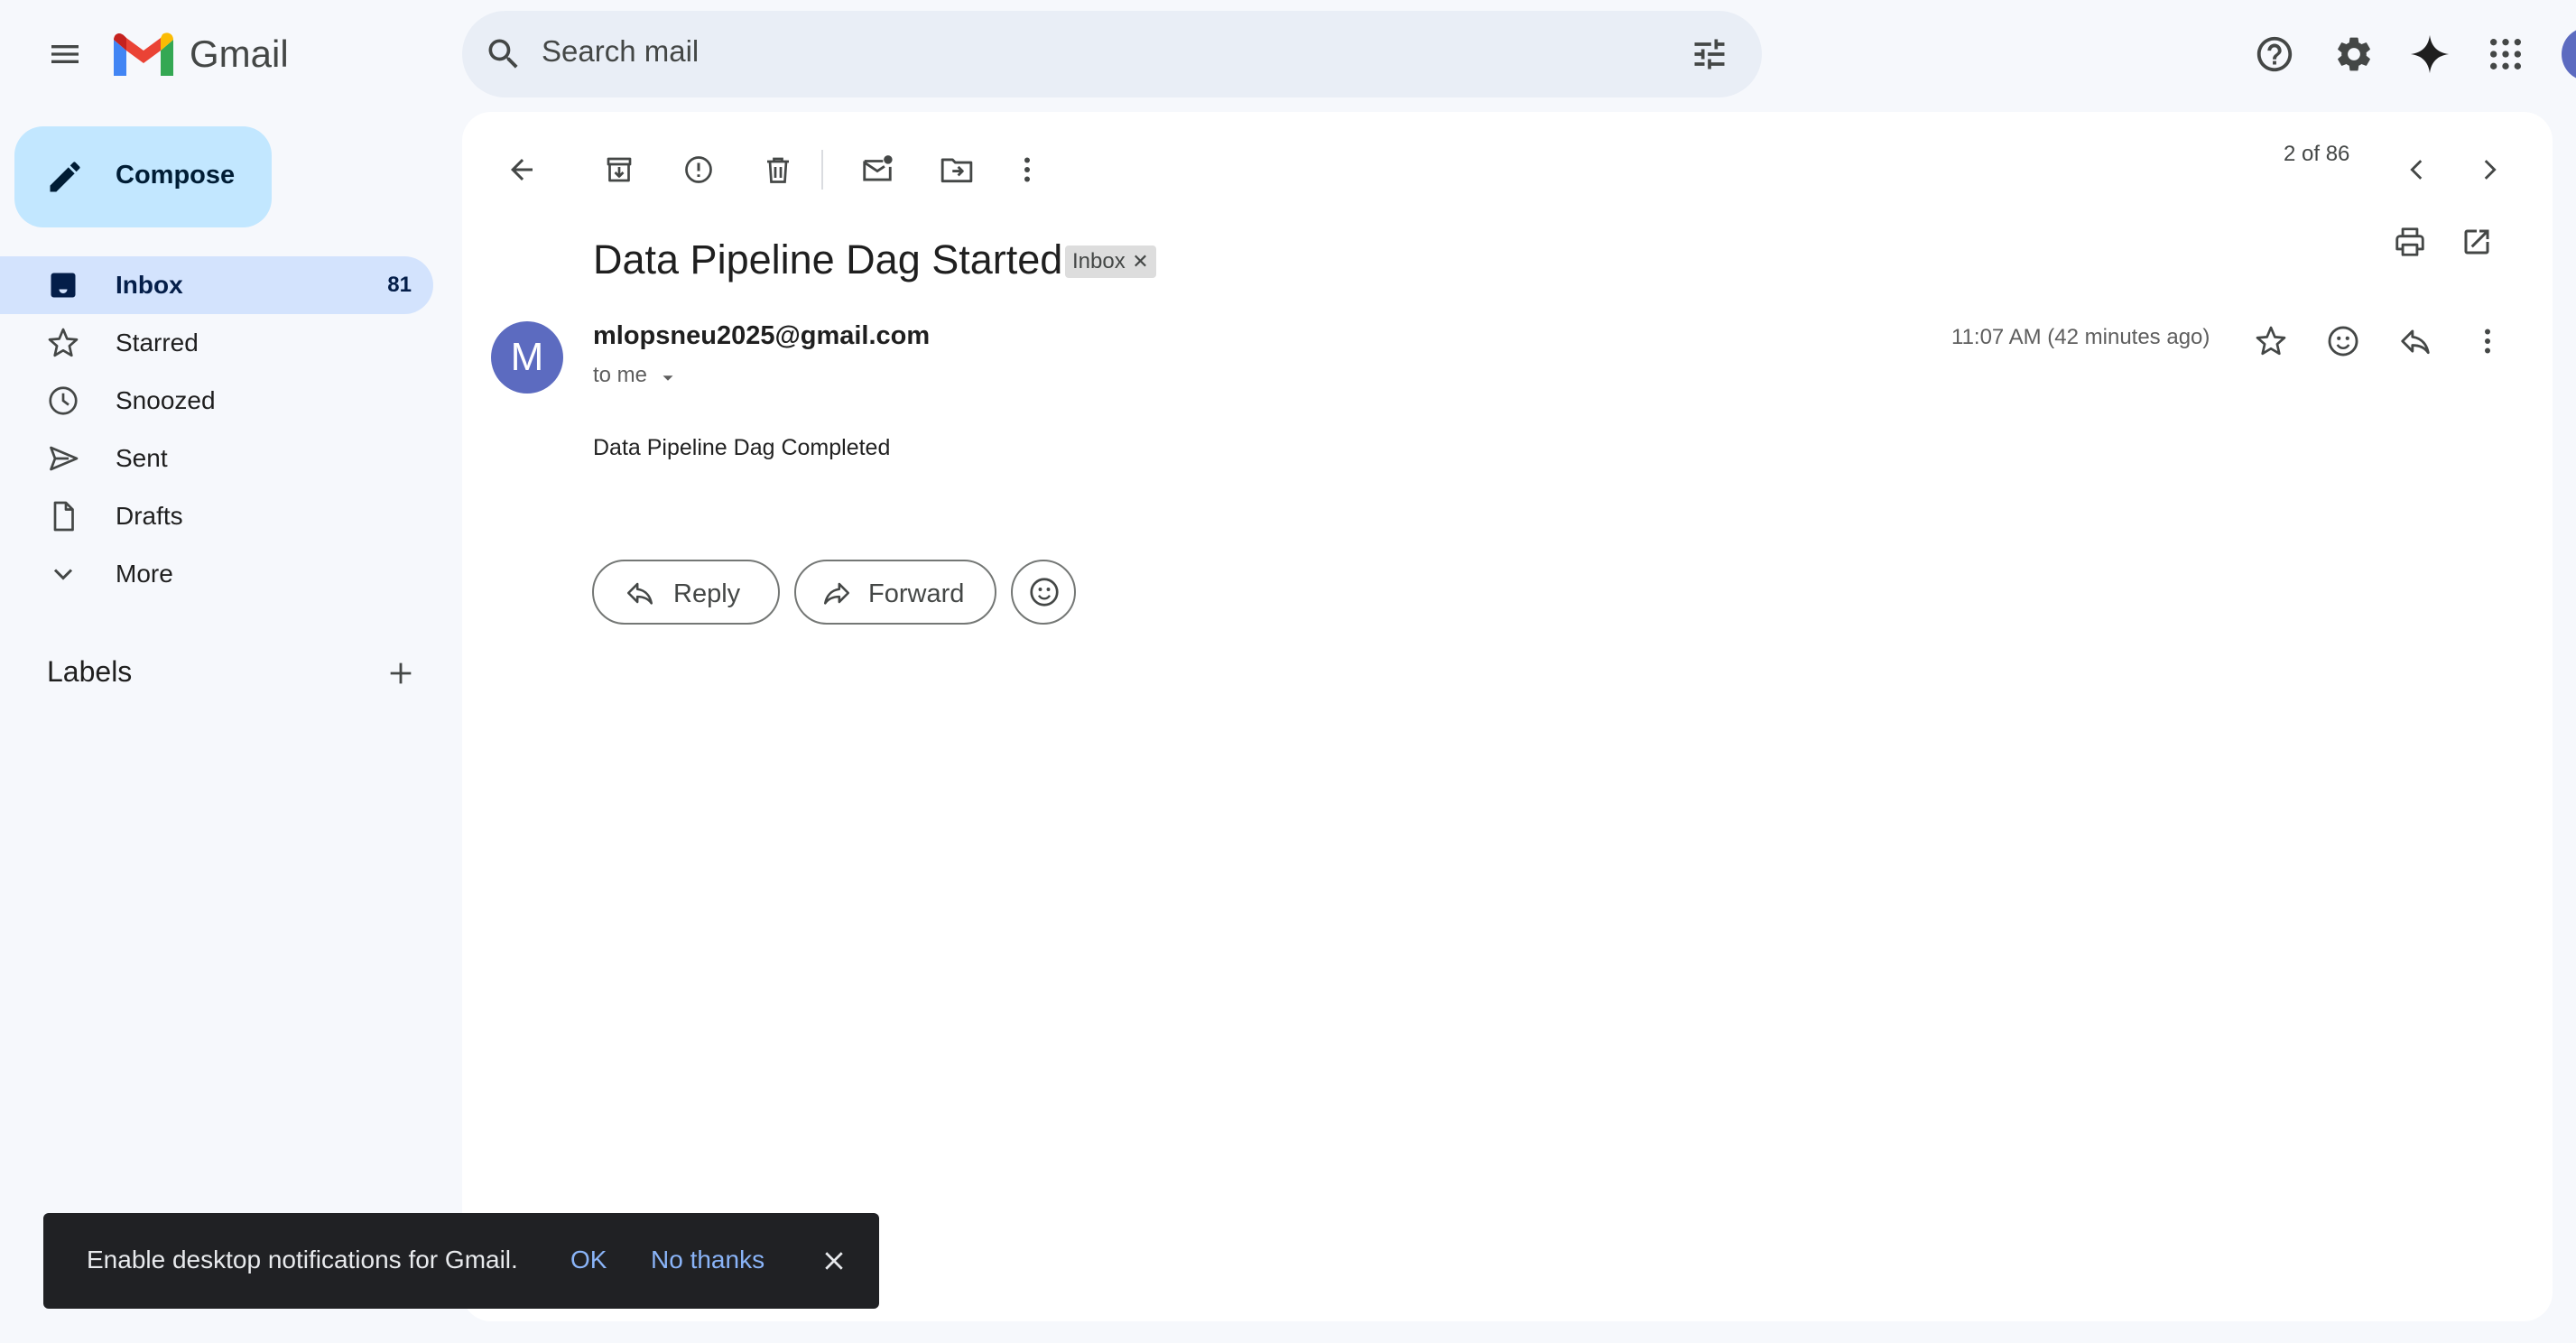  Describe the element at coordinates (707, 593) in the screenshot. I see `reply-label: Reply` at that location.